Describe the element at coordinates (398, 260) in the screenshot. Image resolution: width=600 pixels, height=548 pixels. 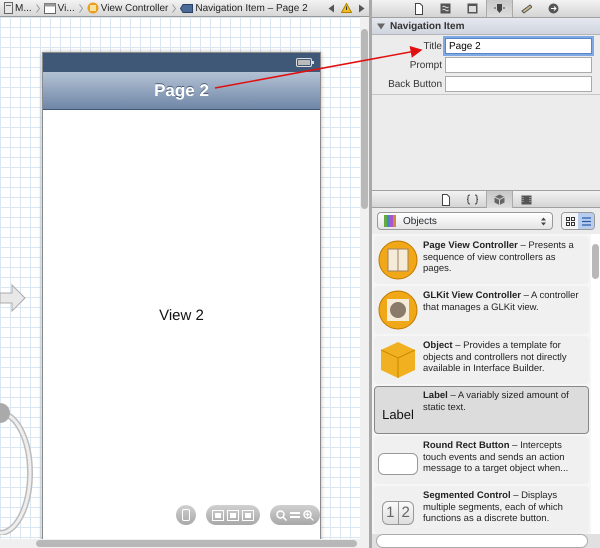
I see `book-icon` at that location.